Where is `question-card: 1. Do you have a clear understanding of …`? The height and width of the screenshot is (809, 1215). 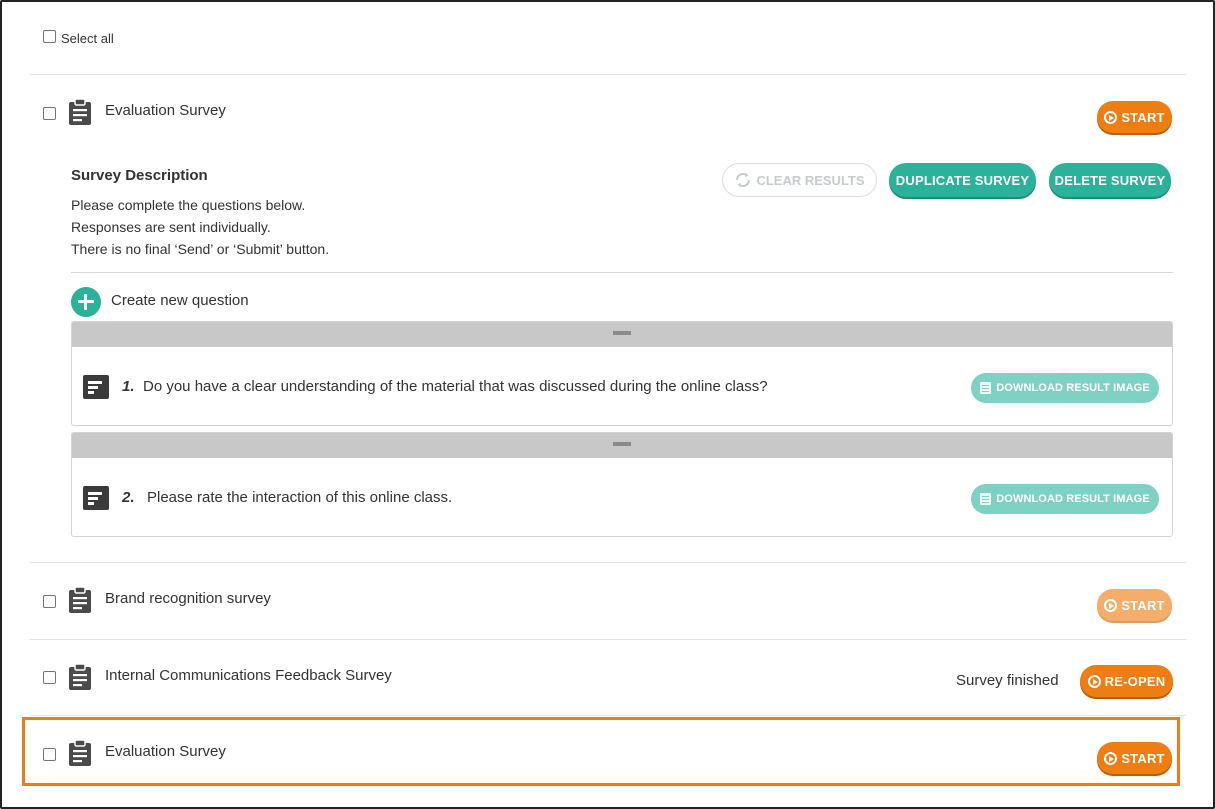
question-card: 1. Do you have a clear understanding of … is located at coordinates (622, 373).